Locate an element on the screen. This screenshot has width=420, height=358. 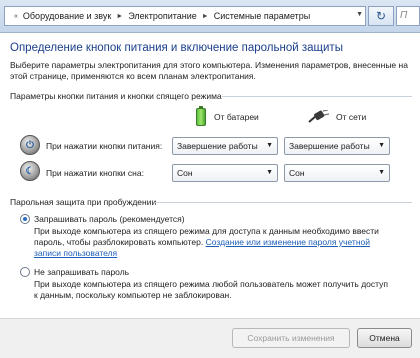
no-password-radio is located at coordinates (25, 272).